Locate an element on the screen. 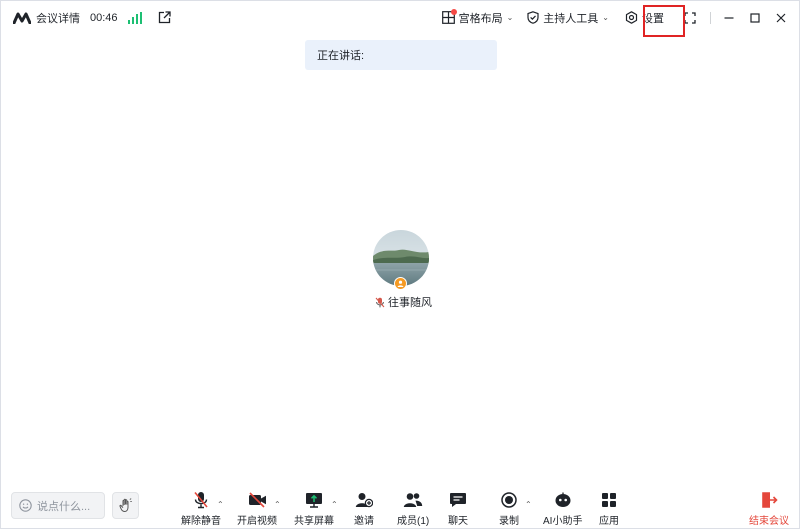  record-options-caret-icon: ⌃ is located at coordinates (528, 504).